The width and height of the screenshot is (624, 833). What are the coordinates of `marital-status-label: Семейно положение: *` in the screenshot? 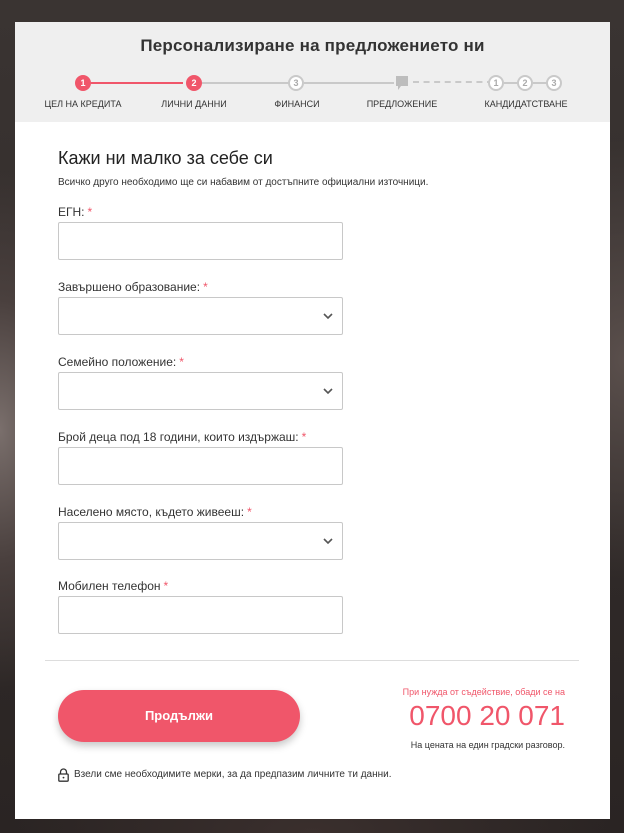 It's located at (121, 362).